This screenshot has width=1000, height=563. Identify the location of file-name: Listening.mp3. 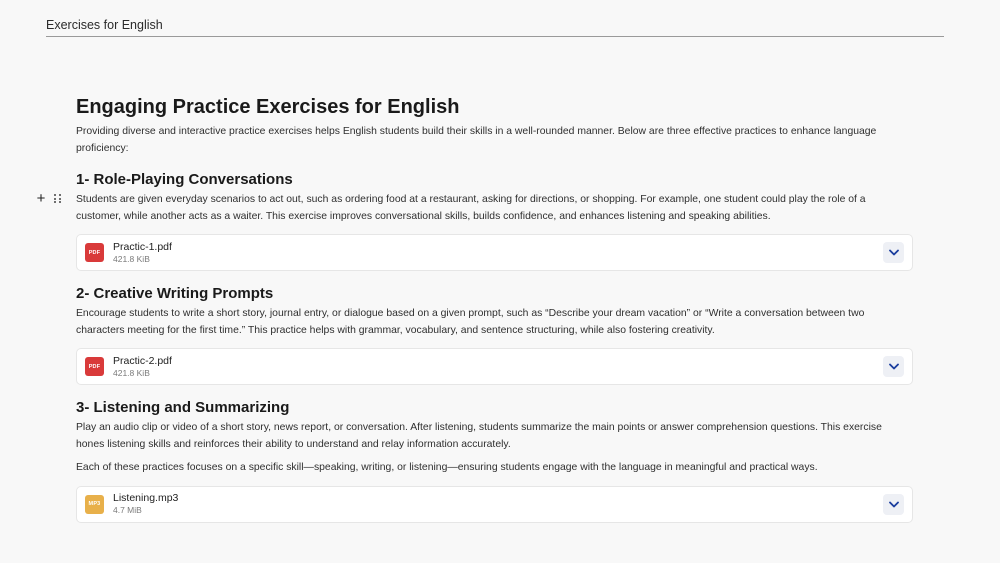
(146, 498).